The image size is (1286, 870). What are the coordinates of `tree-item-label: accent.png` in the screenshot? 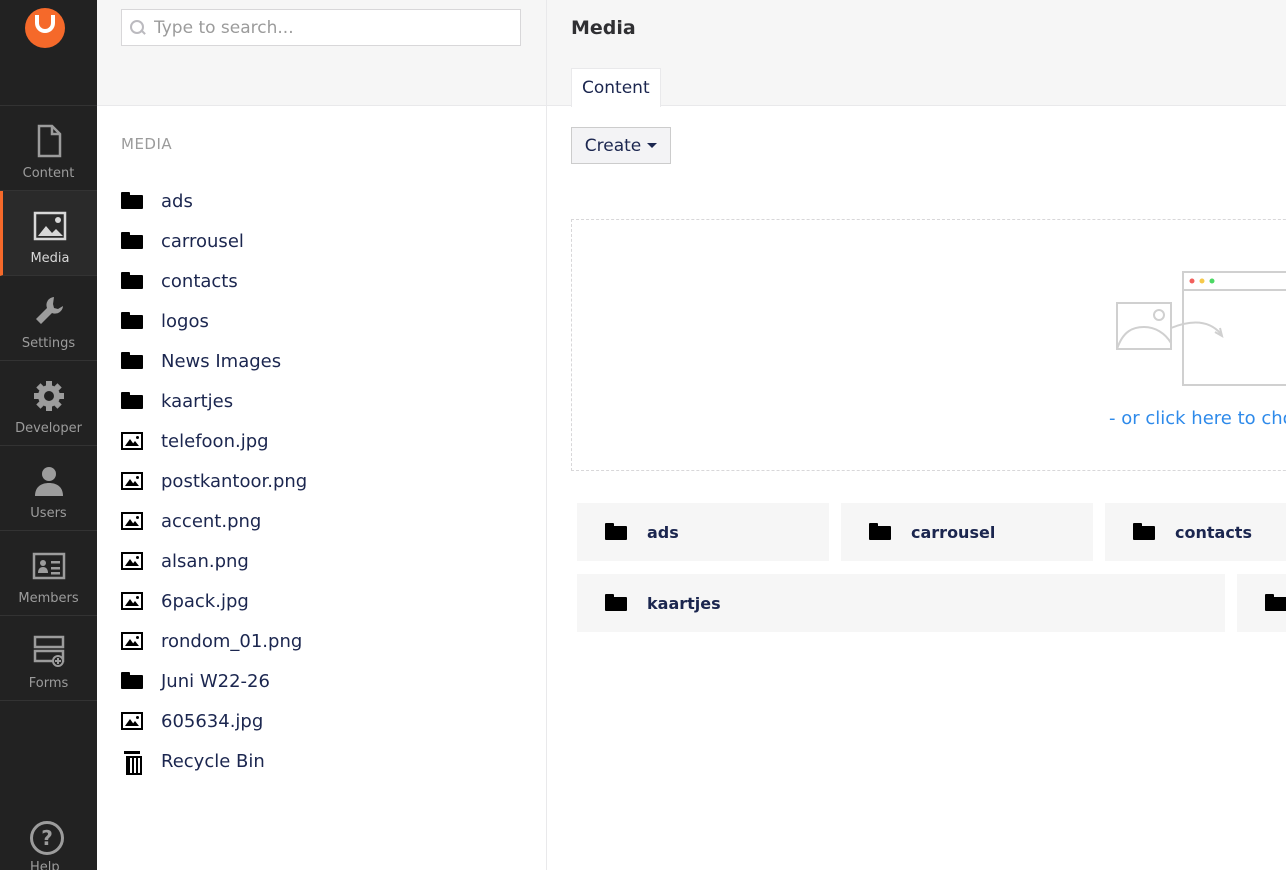 It's located at (211, 521).